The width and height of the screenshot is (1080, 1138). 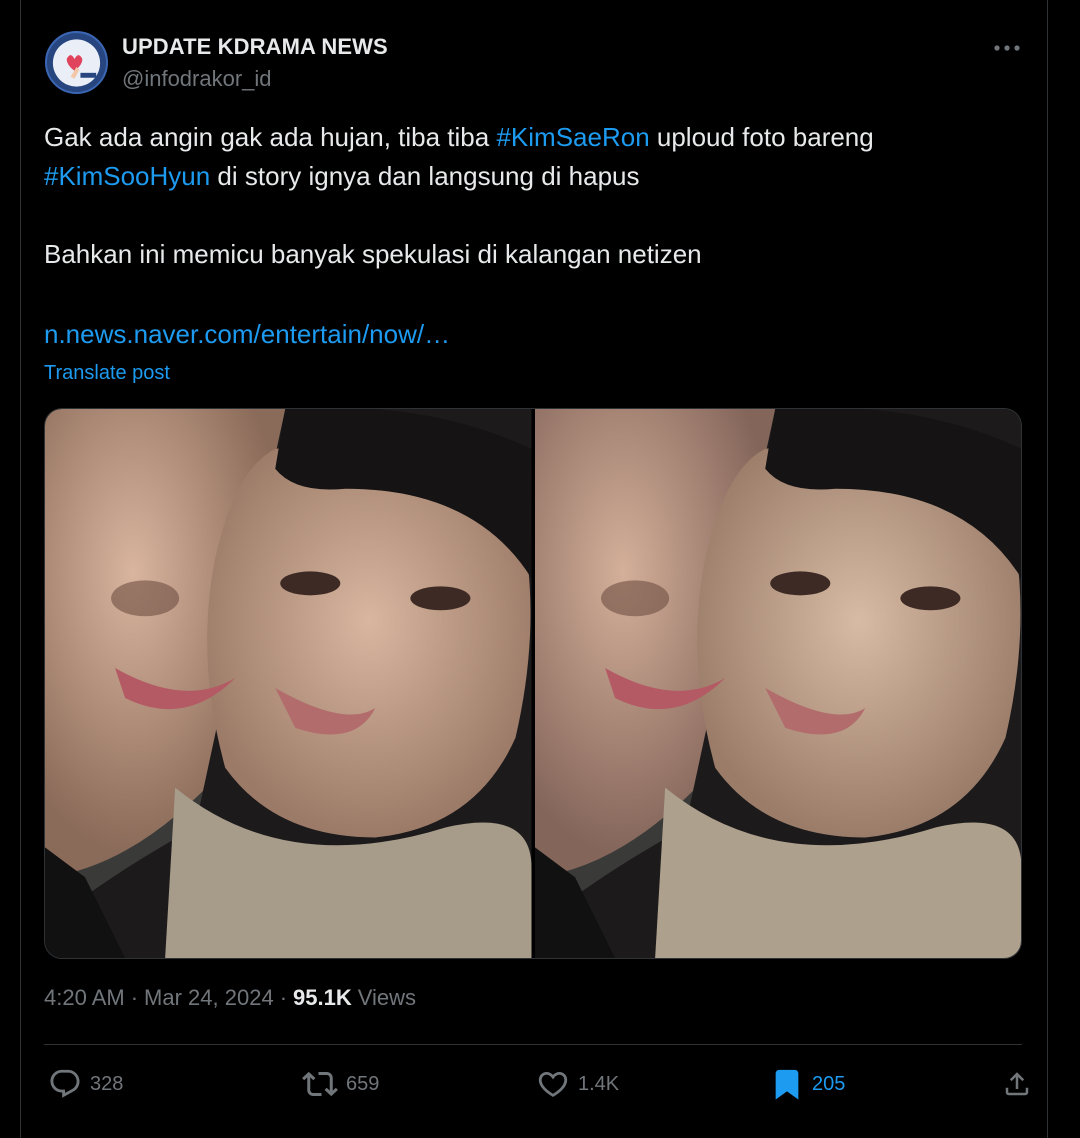 I want to click on share-button, so click(x=1017, y=1084).